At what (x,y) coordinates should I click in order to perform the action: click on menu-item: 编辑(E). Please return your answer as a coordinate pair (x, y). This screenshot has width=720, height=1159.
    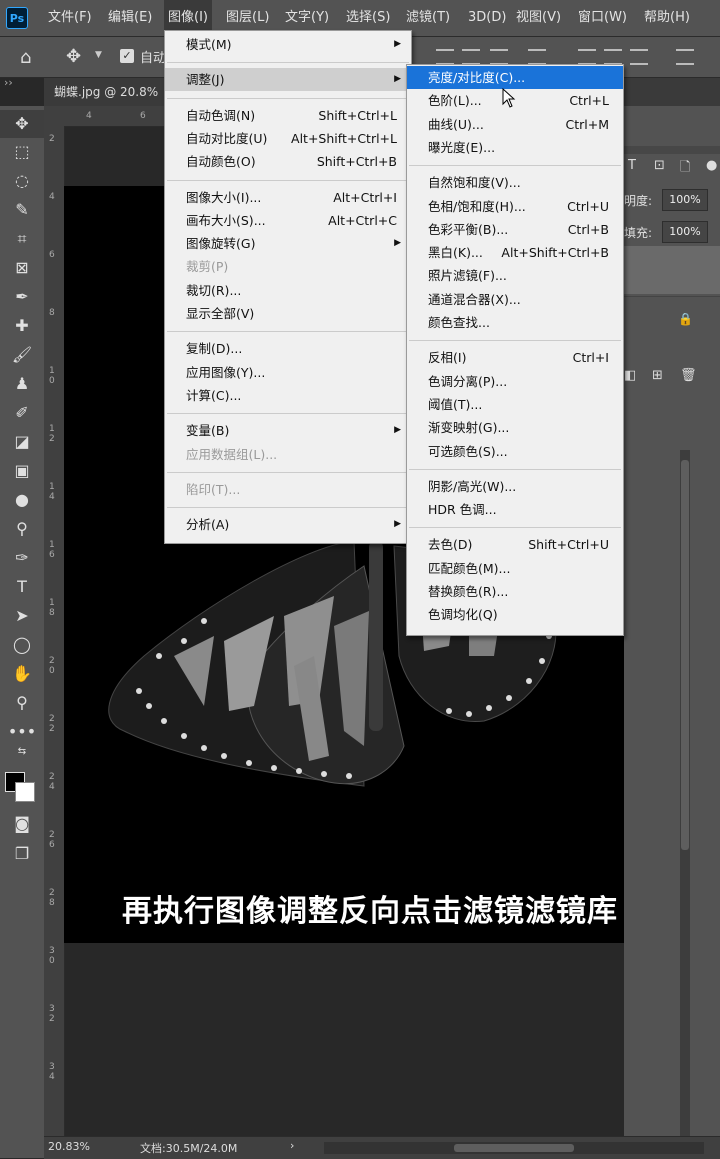
    Looking at the image, I should click on (130, 18).